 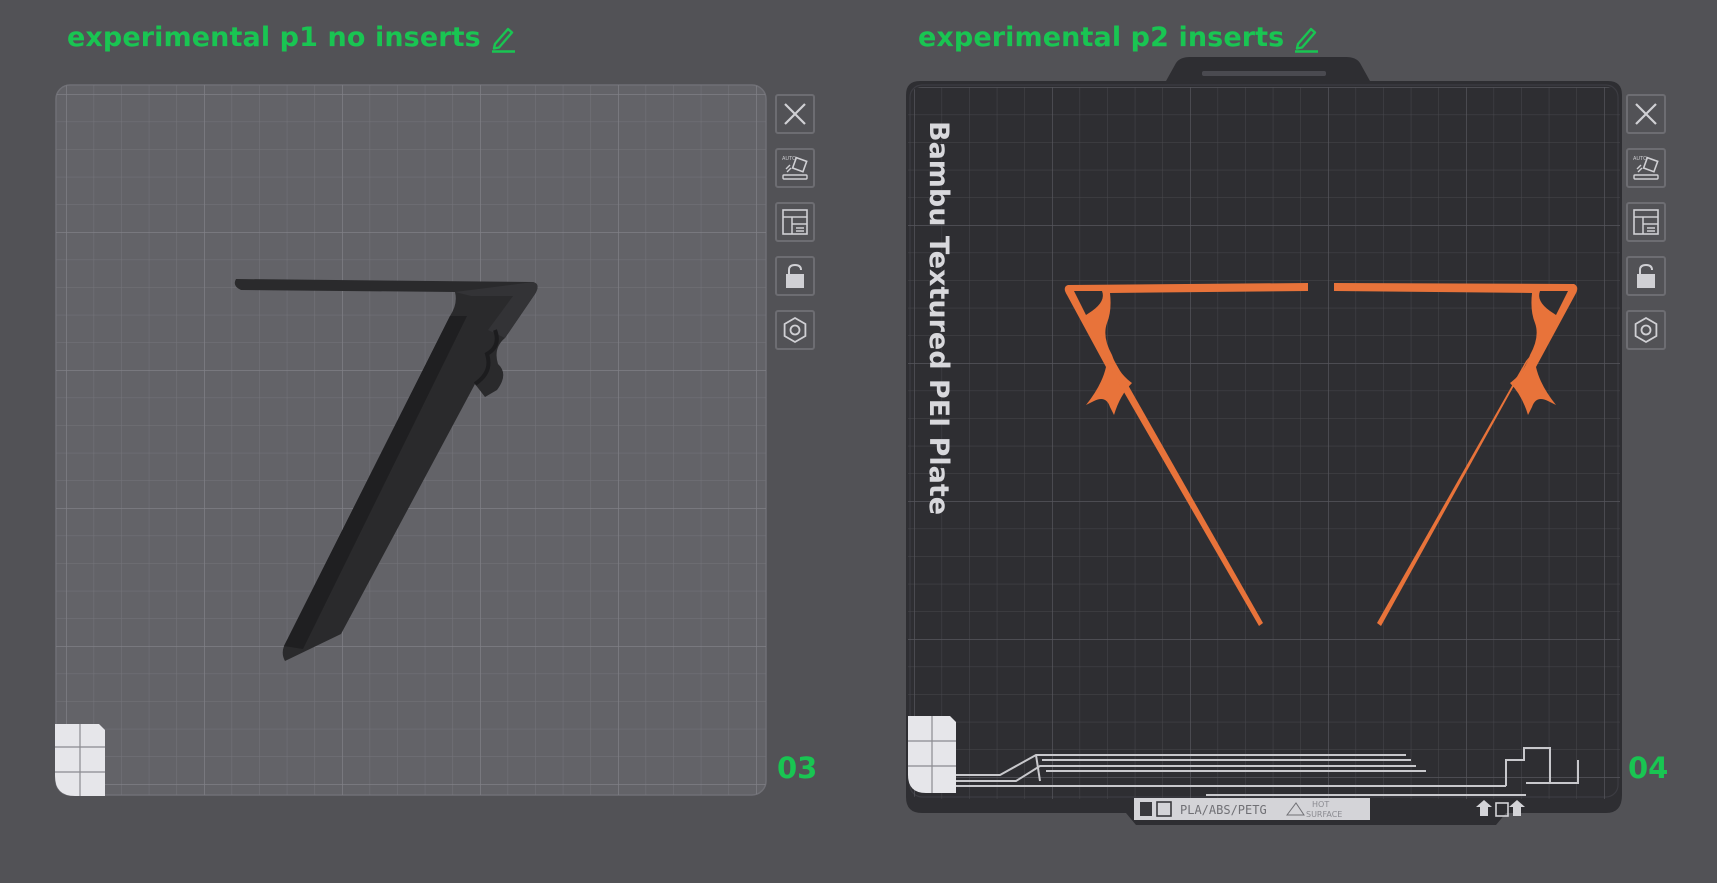 What do you see at coordinates (1101, 37) in the screenshot?
I see `plate-2-title-text: experimental p2 inserts` at bounding box center [1101, 37].